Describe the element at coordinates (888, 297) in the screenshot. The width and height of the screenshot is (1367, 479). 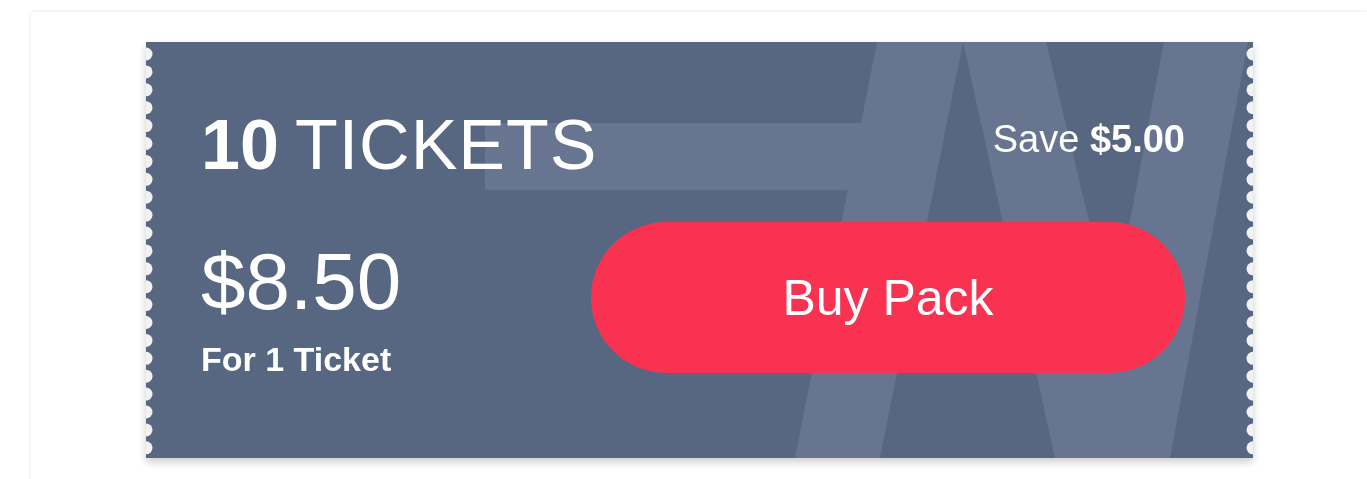
I see `buy-pack-button: Buy Pack` at that location.